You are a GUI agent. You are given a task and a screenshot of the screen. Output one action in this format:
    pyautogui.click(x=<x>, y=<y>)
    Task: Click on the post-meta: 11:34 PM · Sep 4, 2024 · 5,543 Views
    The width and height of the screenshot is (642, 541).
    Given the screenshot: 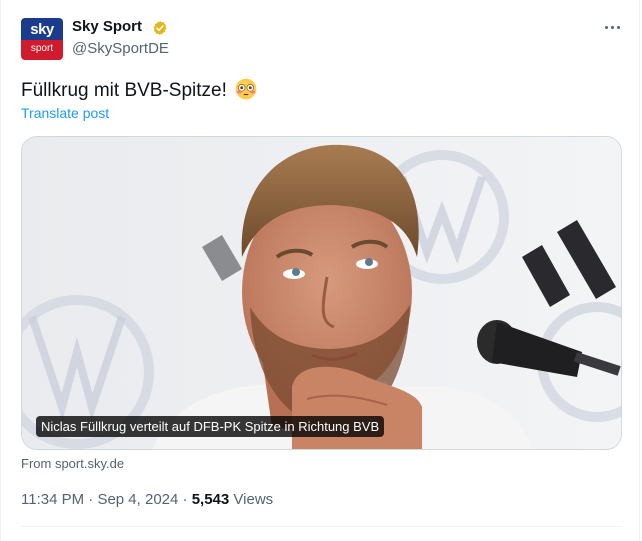 What is the action you would take?
    pyautogui.click(x=147, y=499)
    